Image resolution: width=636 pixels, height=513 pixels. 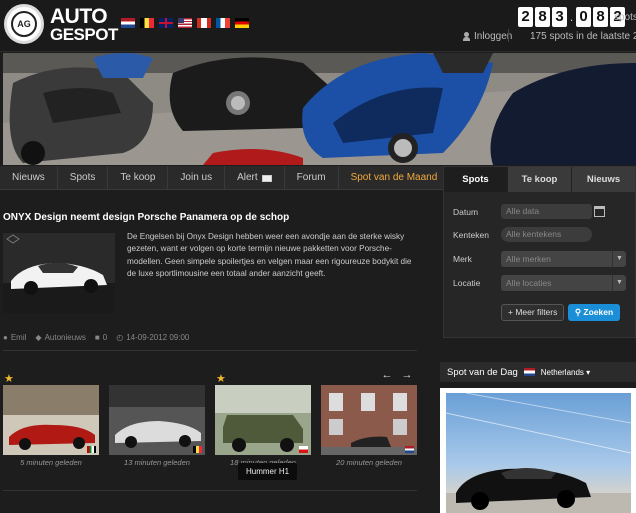 I want to click on star-icon: ★, so click(x=9, y=379).